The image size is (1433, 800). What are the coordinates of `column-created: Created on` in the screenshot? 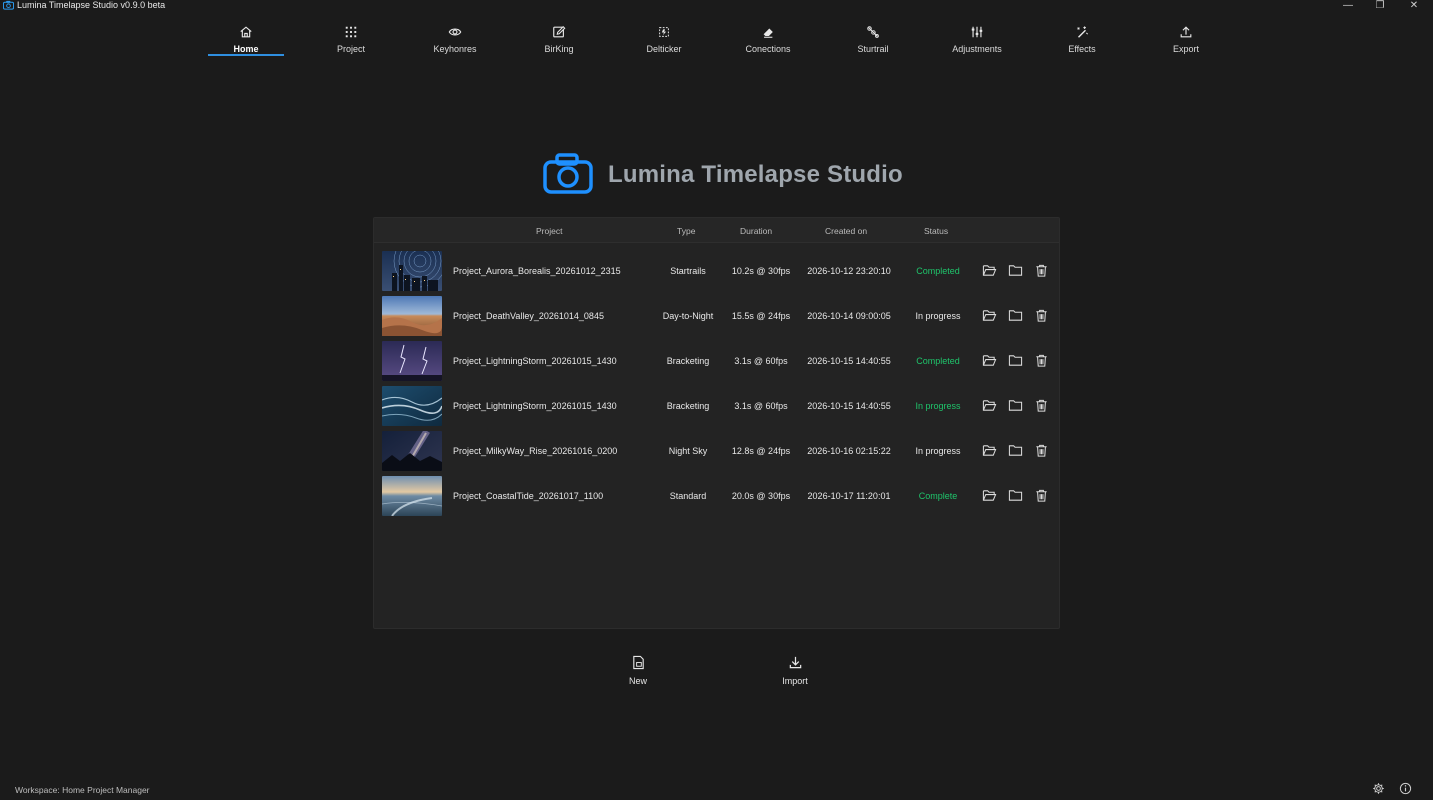 It's located at (846, 231).